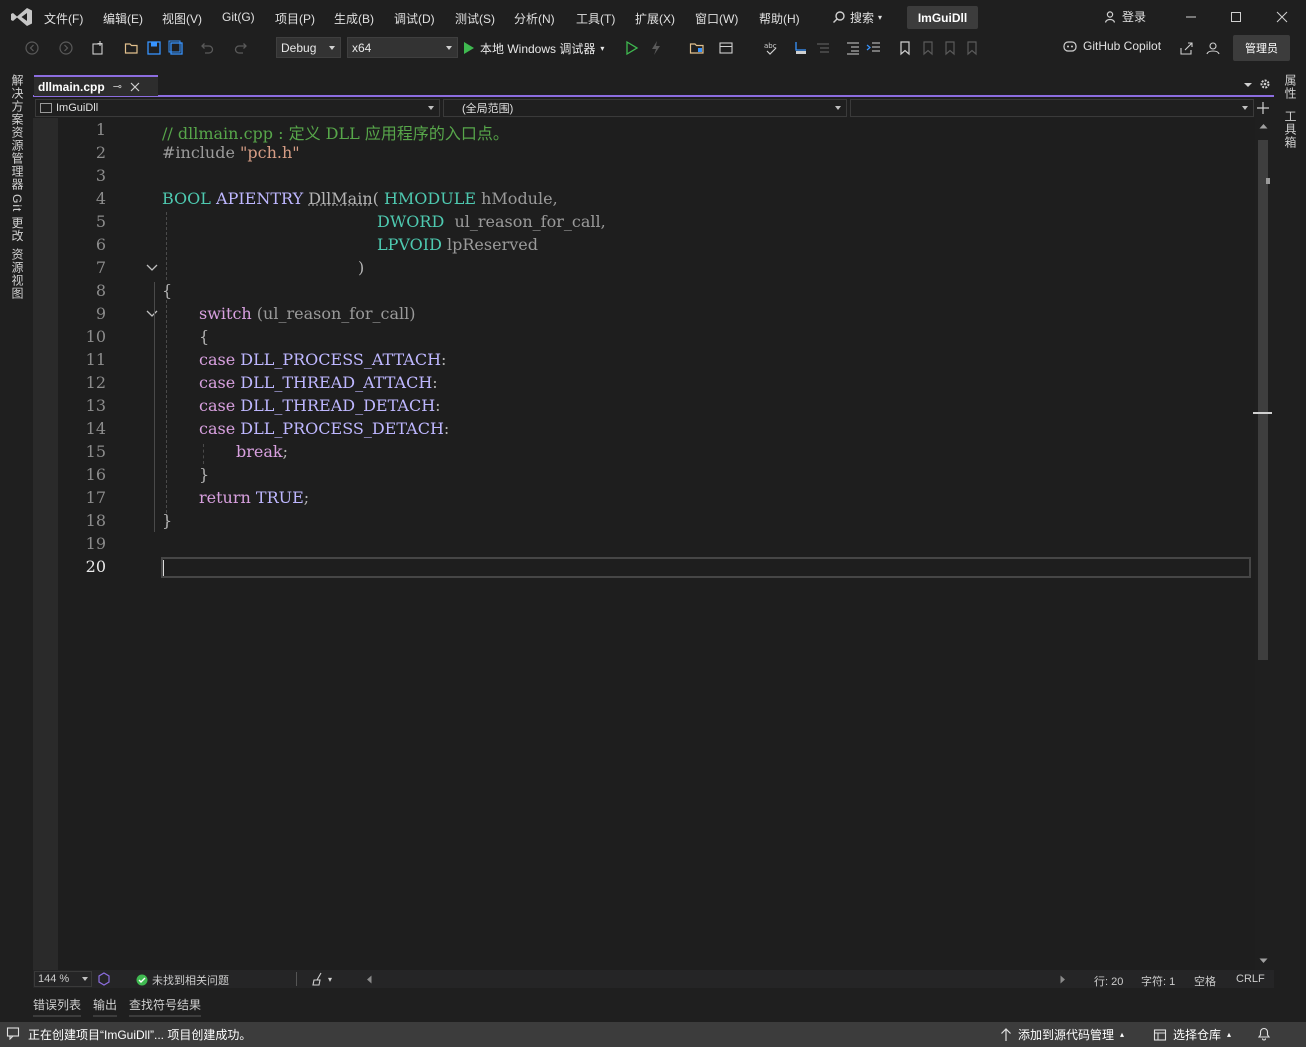  What do you see at coordinates (645, 108) in the screenshot?
I see `type-scope-select: (全局范围)` at bounding box center [645, 108].